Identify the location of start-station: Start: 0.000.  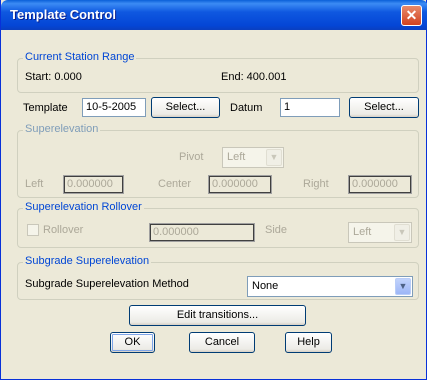
(53, 77).